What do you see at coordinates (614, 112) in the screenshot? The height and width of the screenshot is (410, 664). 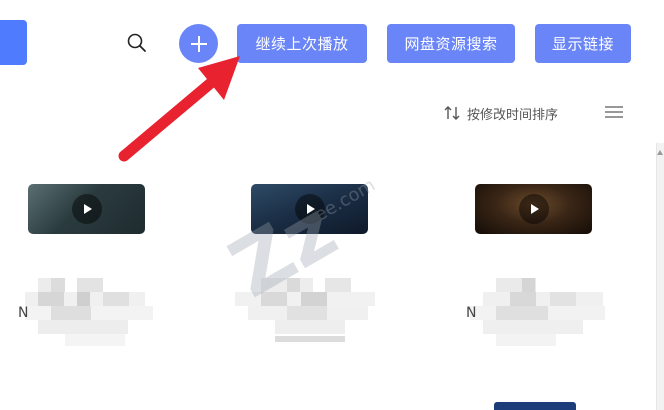 I see `hamburger-menu-icon` at bounding box center [614, 112].